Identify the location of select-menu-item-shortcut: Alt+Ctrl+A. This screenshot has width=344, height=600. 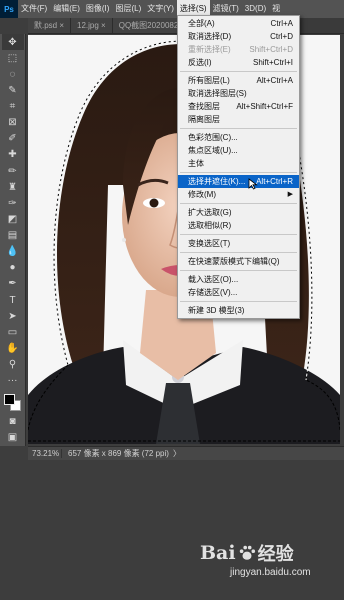
(274, 80).